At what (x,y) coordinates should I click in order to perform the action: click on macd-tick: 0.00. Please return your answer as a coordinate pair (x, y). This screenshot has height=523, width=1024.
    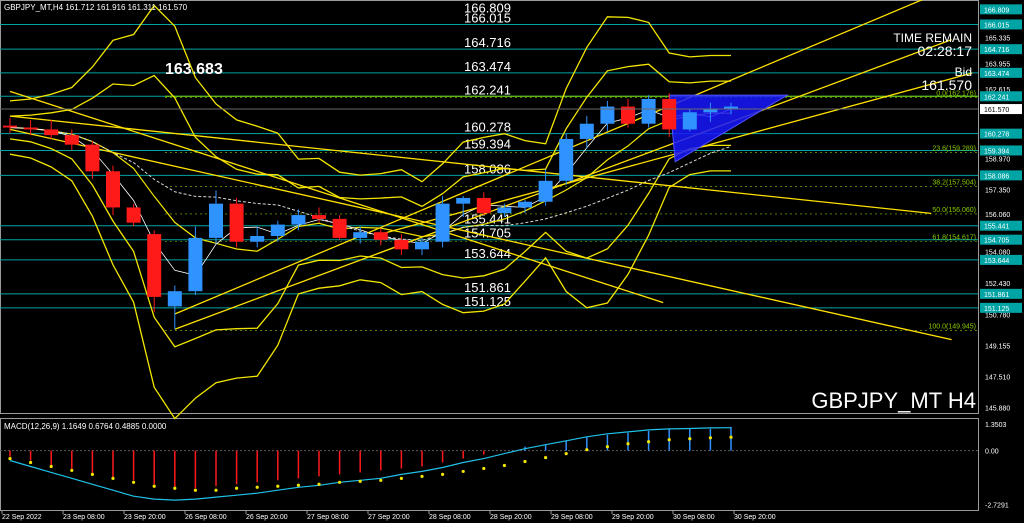
    Looking at the image, I should click on (992, 452).